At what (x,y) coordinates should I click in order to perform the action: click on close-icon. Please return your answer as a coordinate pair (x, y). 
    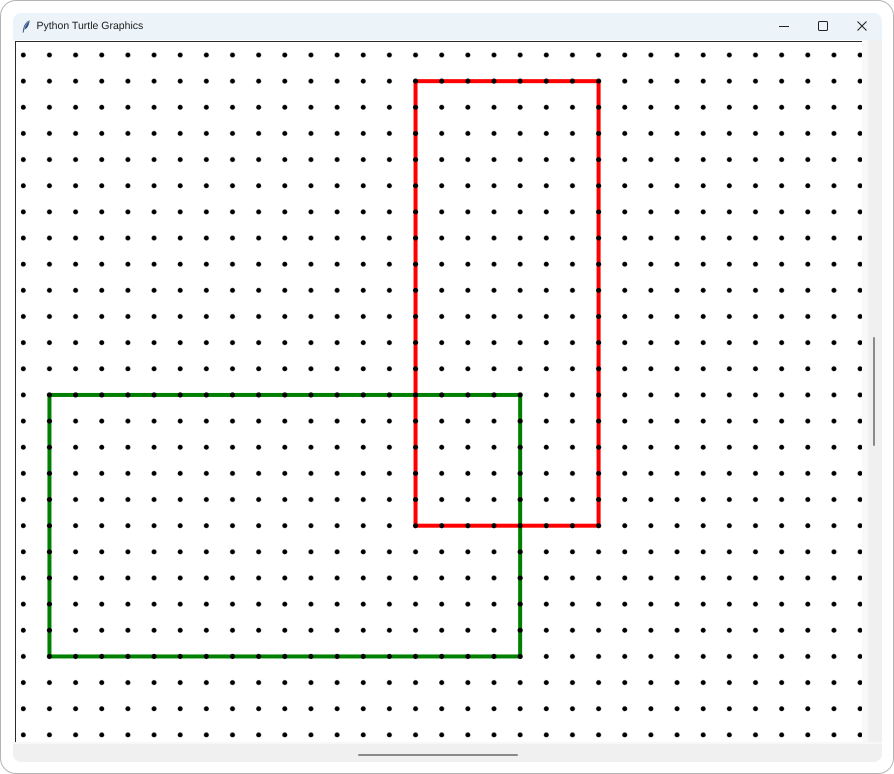
    Looking at the image, I should click on (861, 26).